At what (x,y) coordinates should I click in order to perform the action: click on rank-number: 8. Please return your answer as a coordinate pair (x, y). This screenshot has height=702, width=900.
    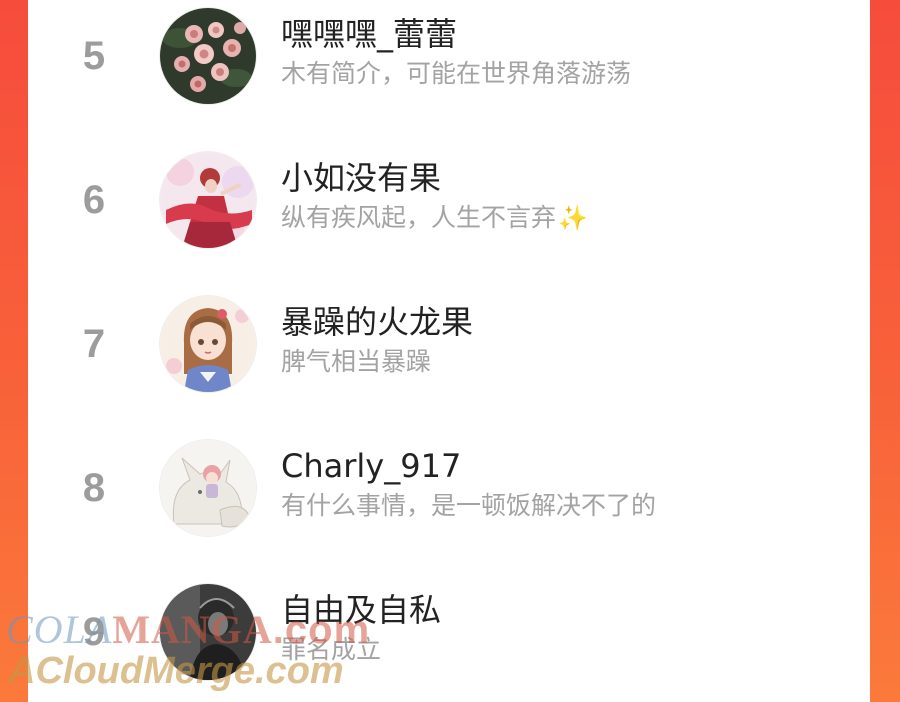
    Looking at the image, I should click on (94, 488).